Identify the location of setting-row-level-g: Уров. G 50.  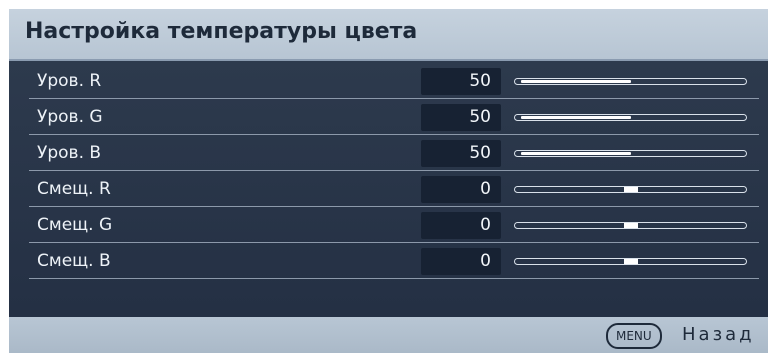
(394, 118).